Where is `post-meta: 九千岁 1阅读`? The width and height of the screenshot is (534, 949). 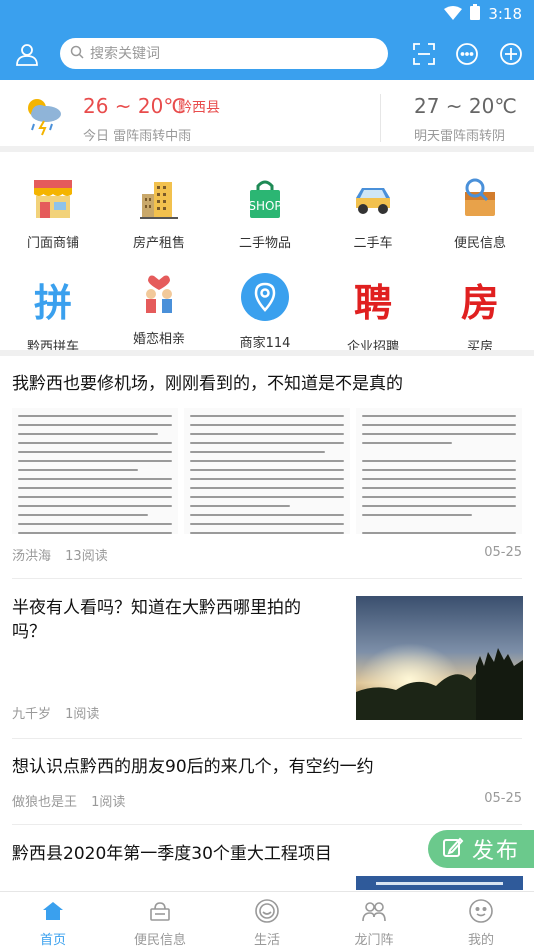 post-meta: 九千岁 1阅读 is located at coordinates (55, 712).